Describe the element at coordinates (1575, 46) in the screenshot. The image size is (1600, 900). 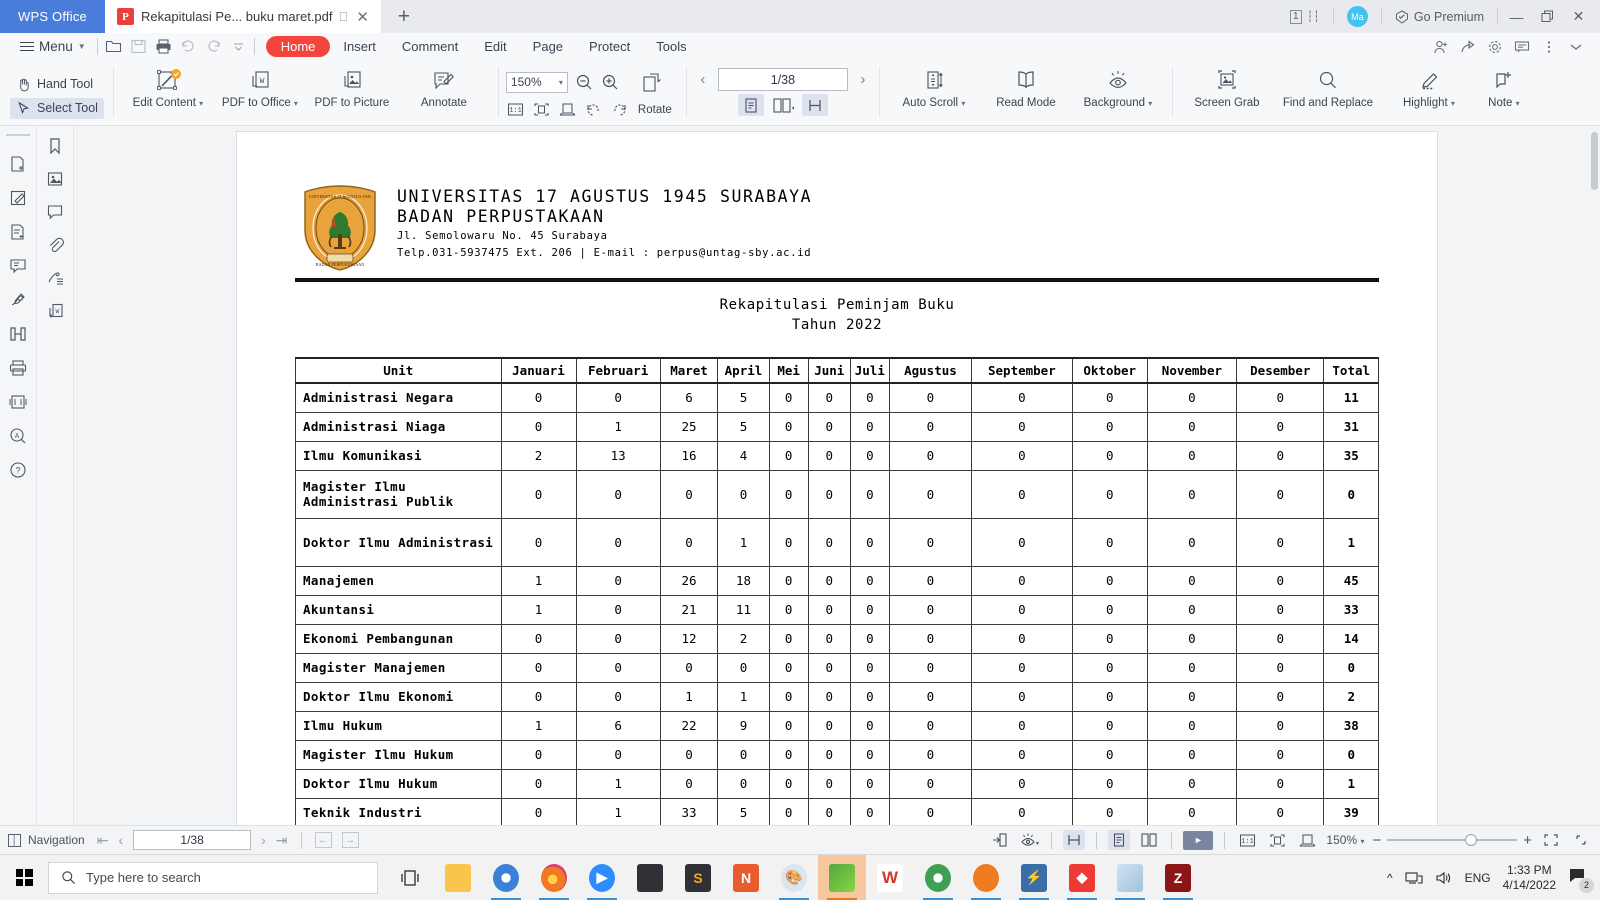
I see `collapse-ribbon-icon` at that location.